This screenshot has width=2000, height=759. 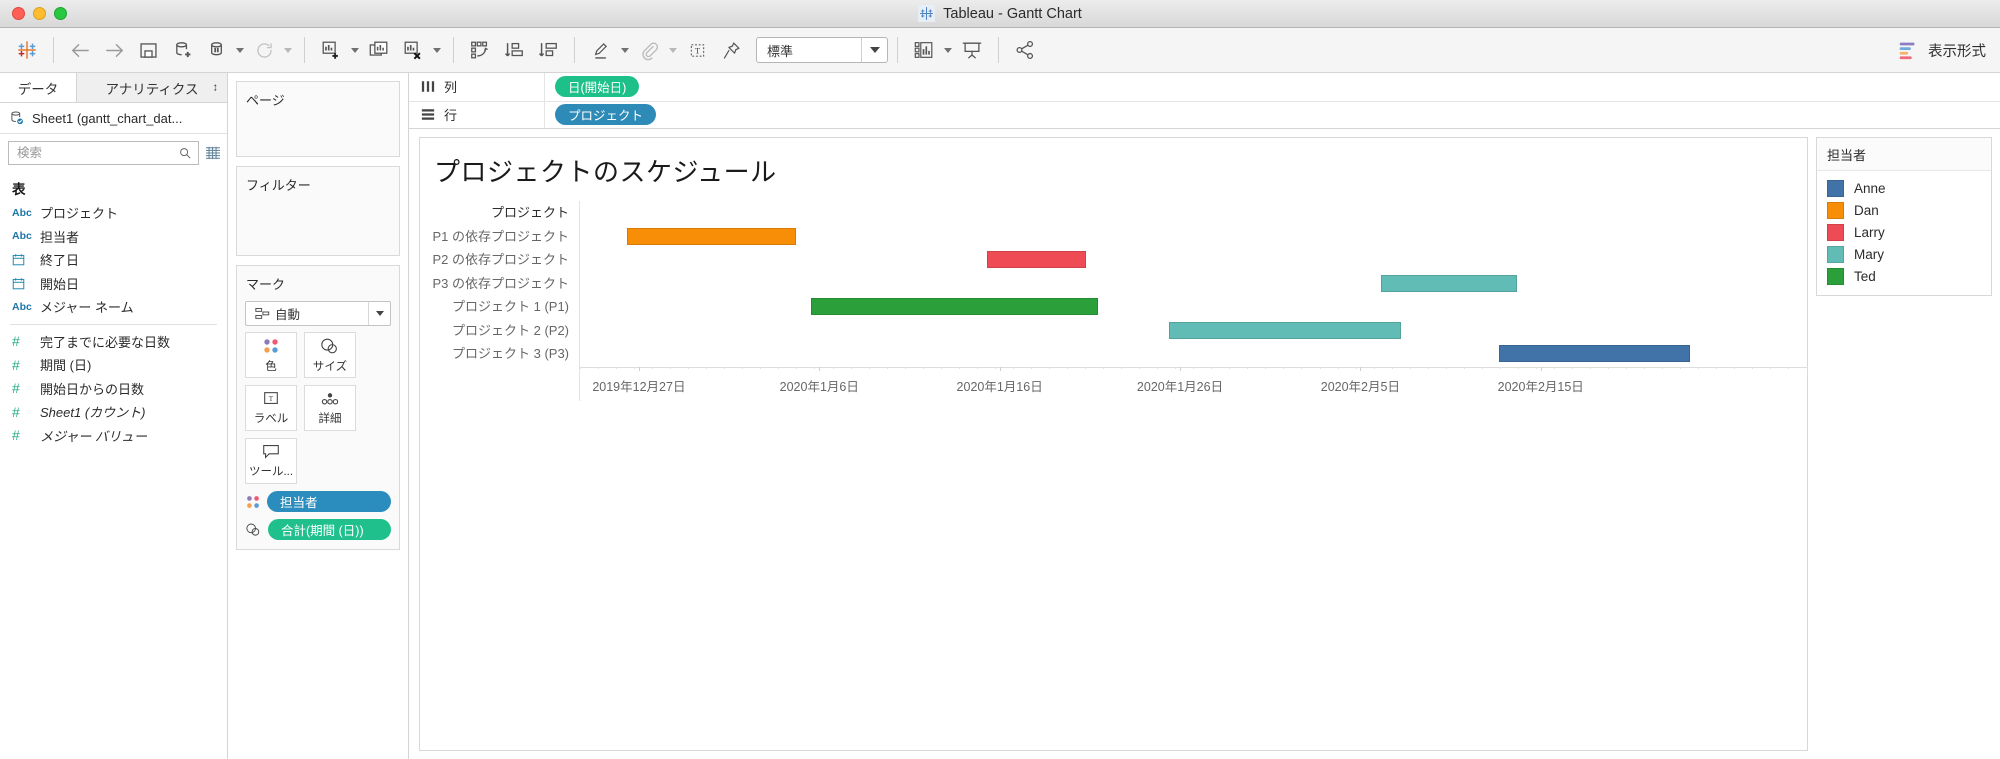 I want to click on field-item: Abc メジャー ネーム, so click(x=113, y=307).